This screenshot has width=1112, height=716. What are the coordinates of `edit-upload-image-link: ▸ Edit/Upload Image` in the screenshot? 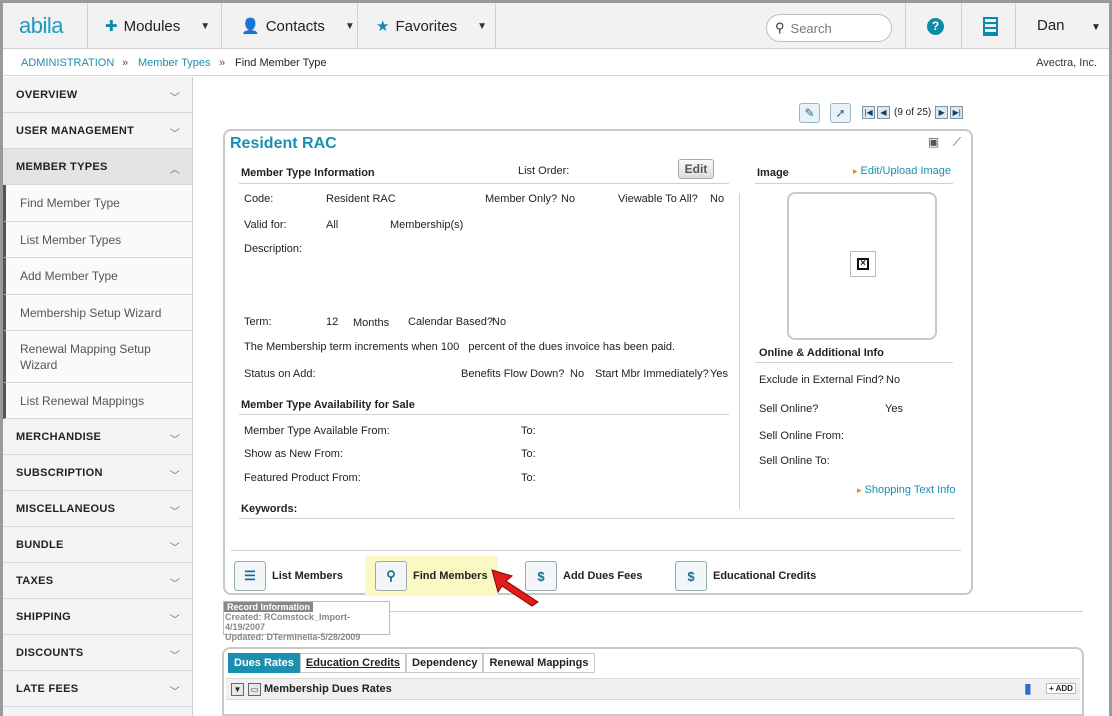 It's located at (902, 171).